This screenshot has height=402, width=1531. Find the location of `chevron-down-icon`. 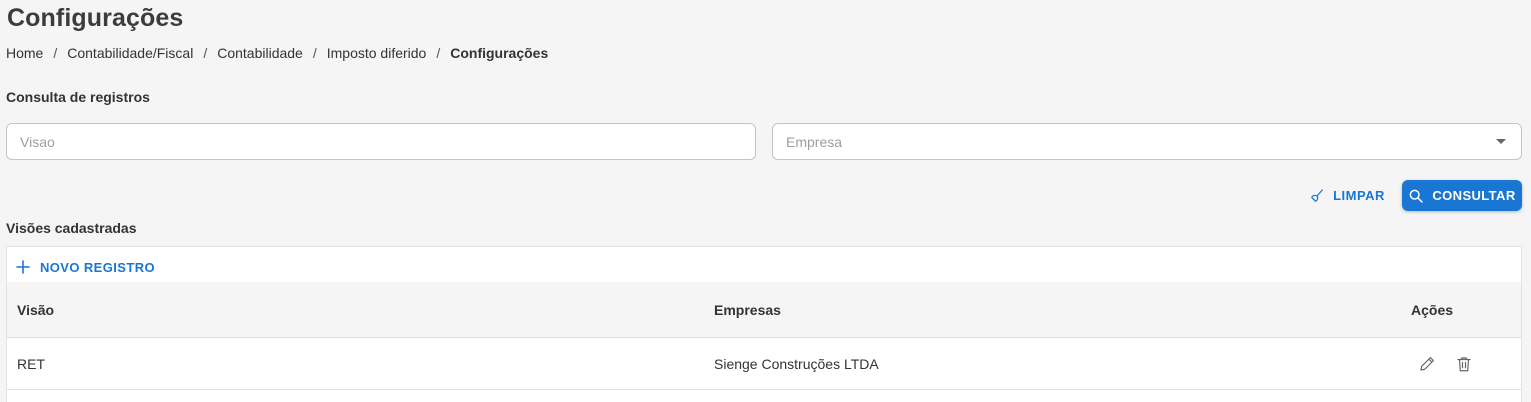

chevron-down-icon is located at coordinates (1501, 141).